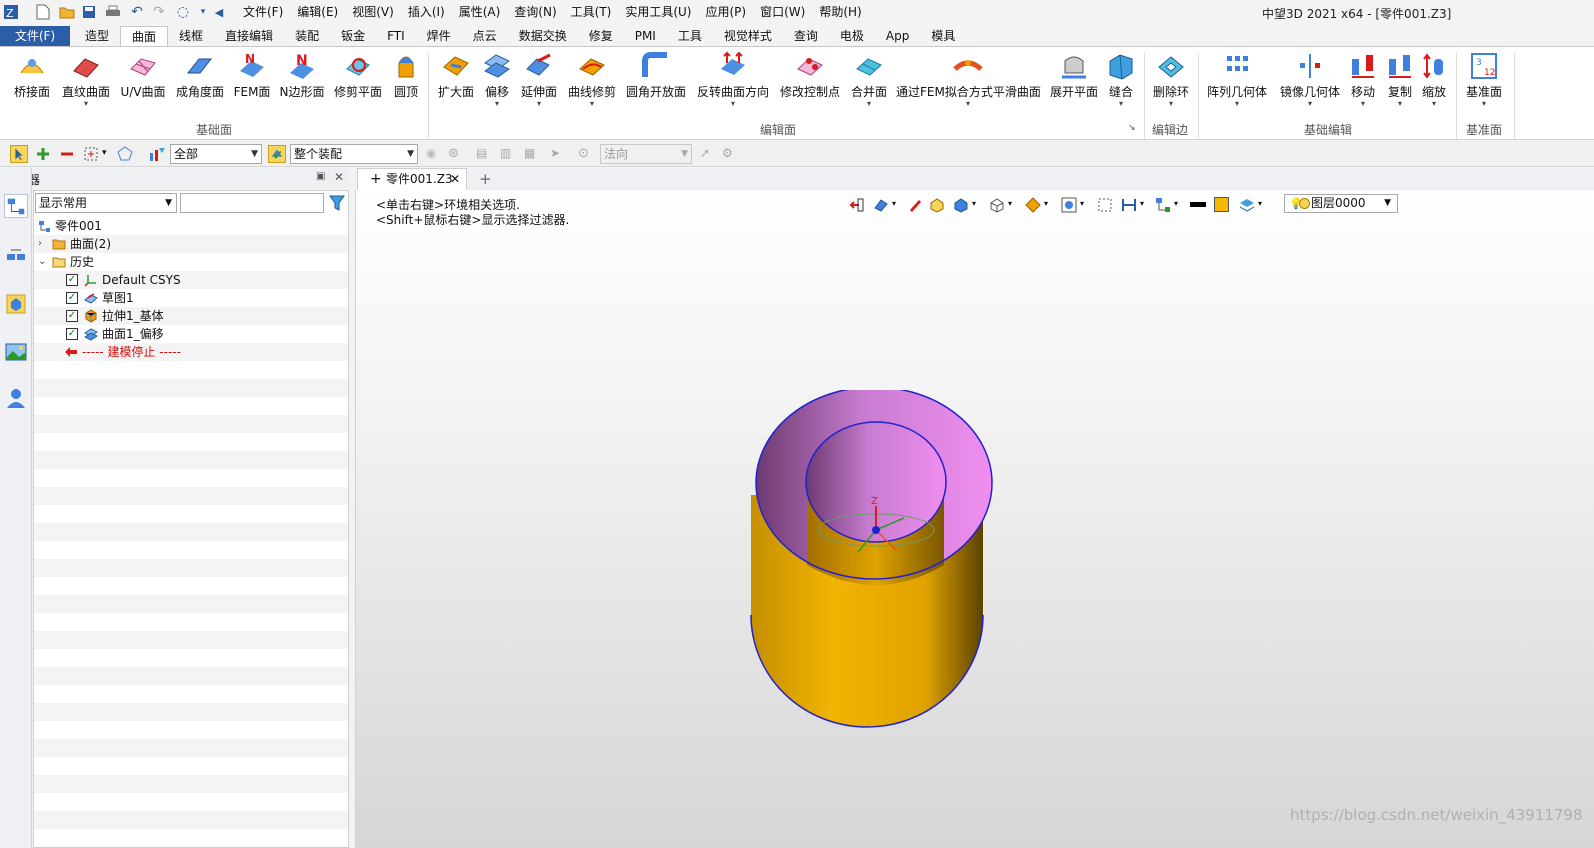  What do you see at coordinates (406, 75) in the screenshot?
I see `dome-button: 圆顶` at bounding box center [406, 75].